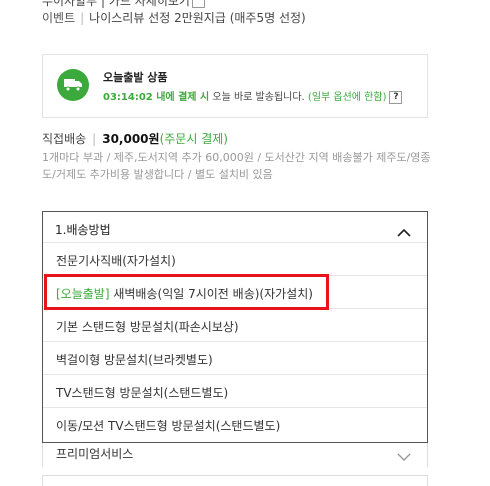 The image size is (490, 486). Describe the element at coordinates (235, 480) in the screenshot. I see `next-option-select` at that location.